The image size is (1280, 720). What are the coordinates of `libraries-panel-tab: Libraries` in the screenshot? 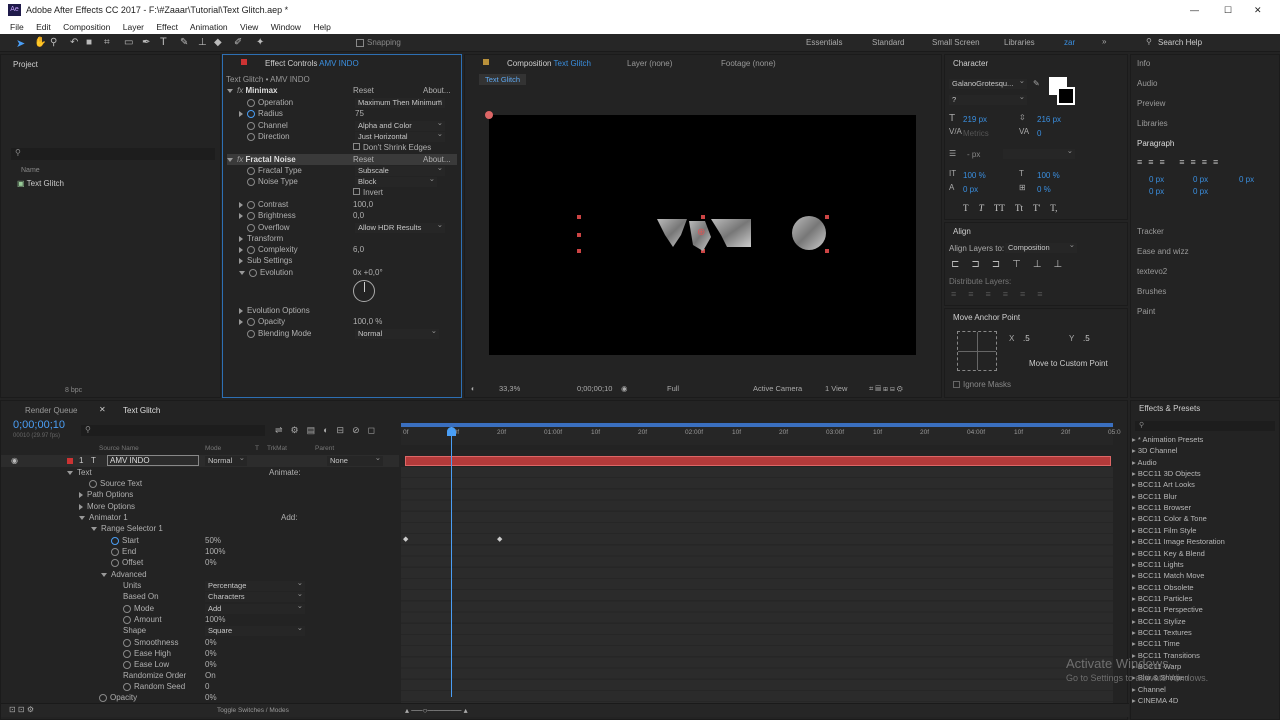 It's located at (1152, 123).